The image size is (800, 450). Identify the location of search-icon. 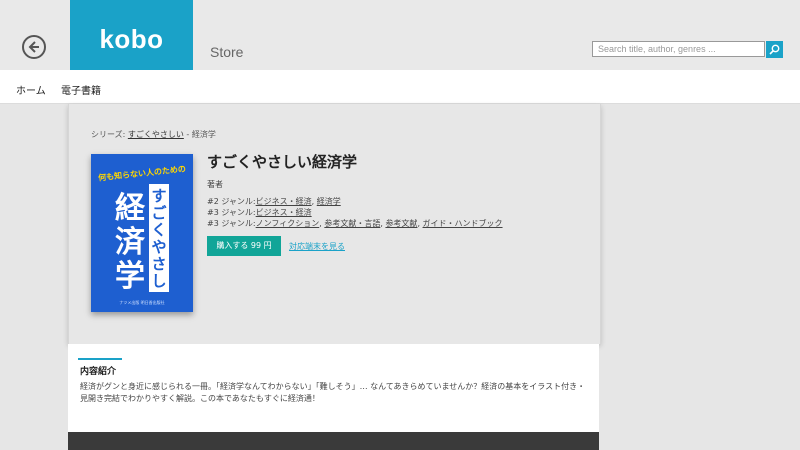
(774, 49).